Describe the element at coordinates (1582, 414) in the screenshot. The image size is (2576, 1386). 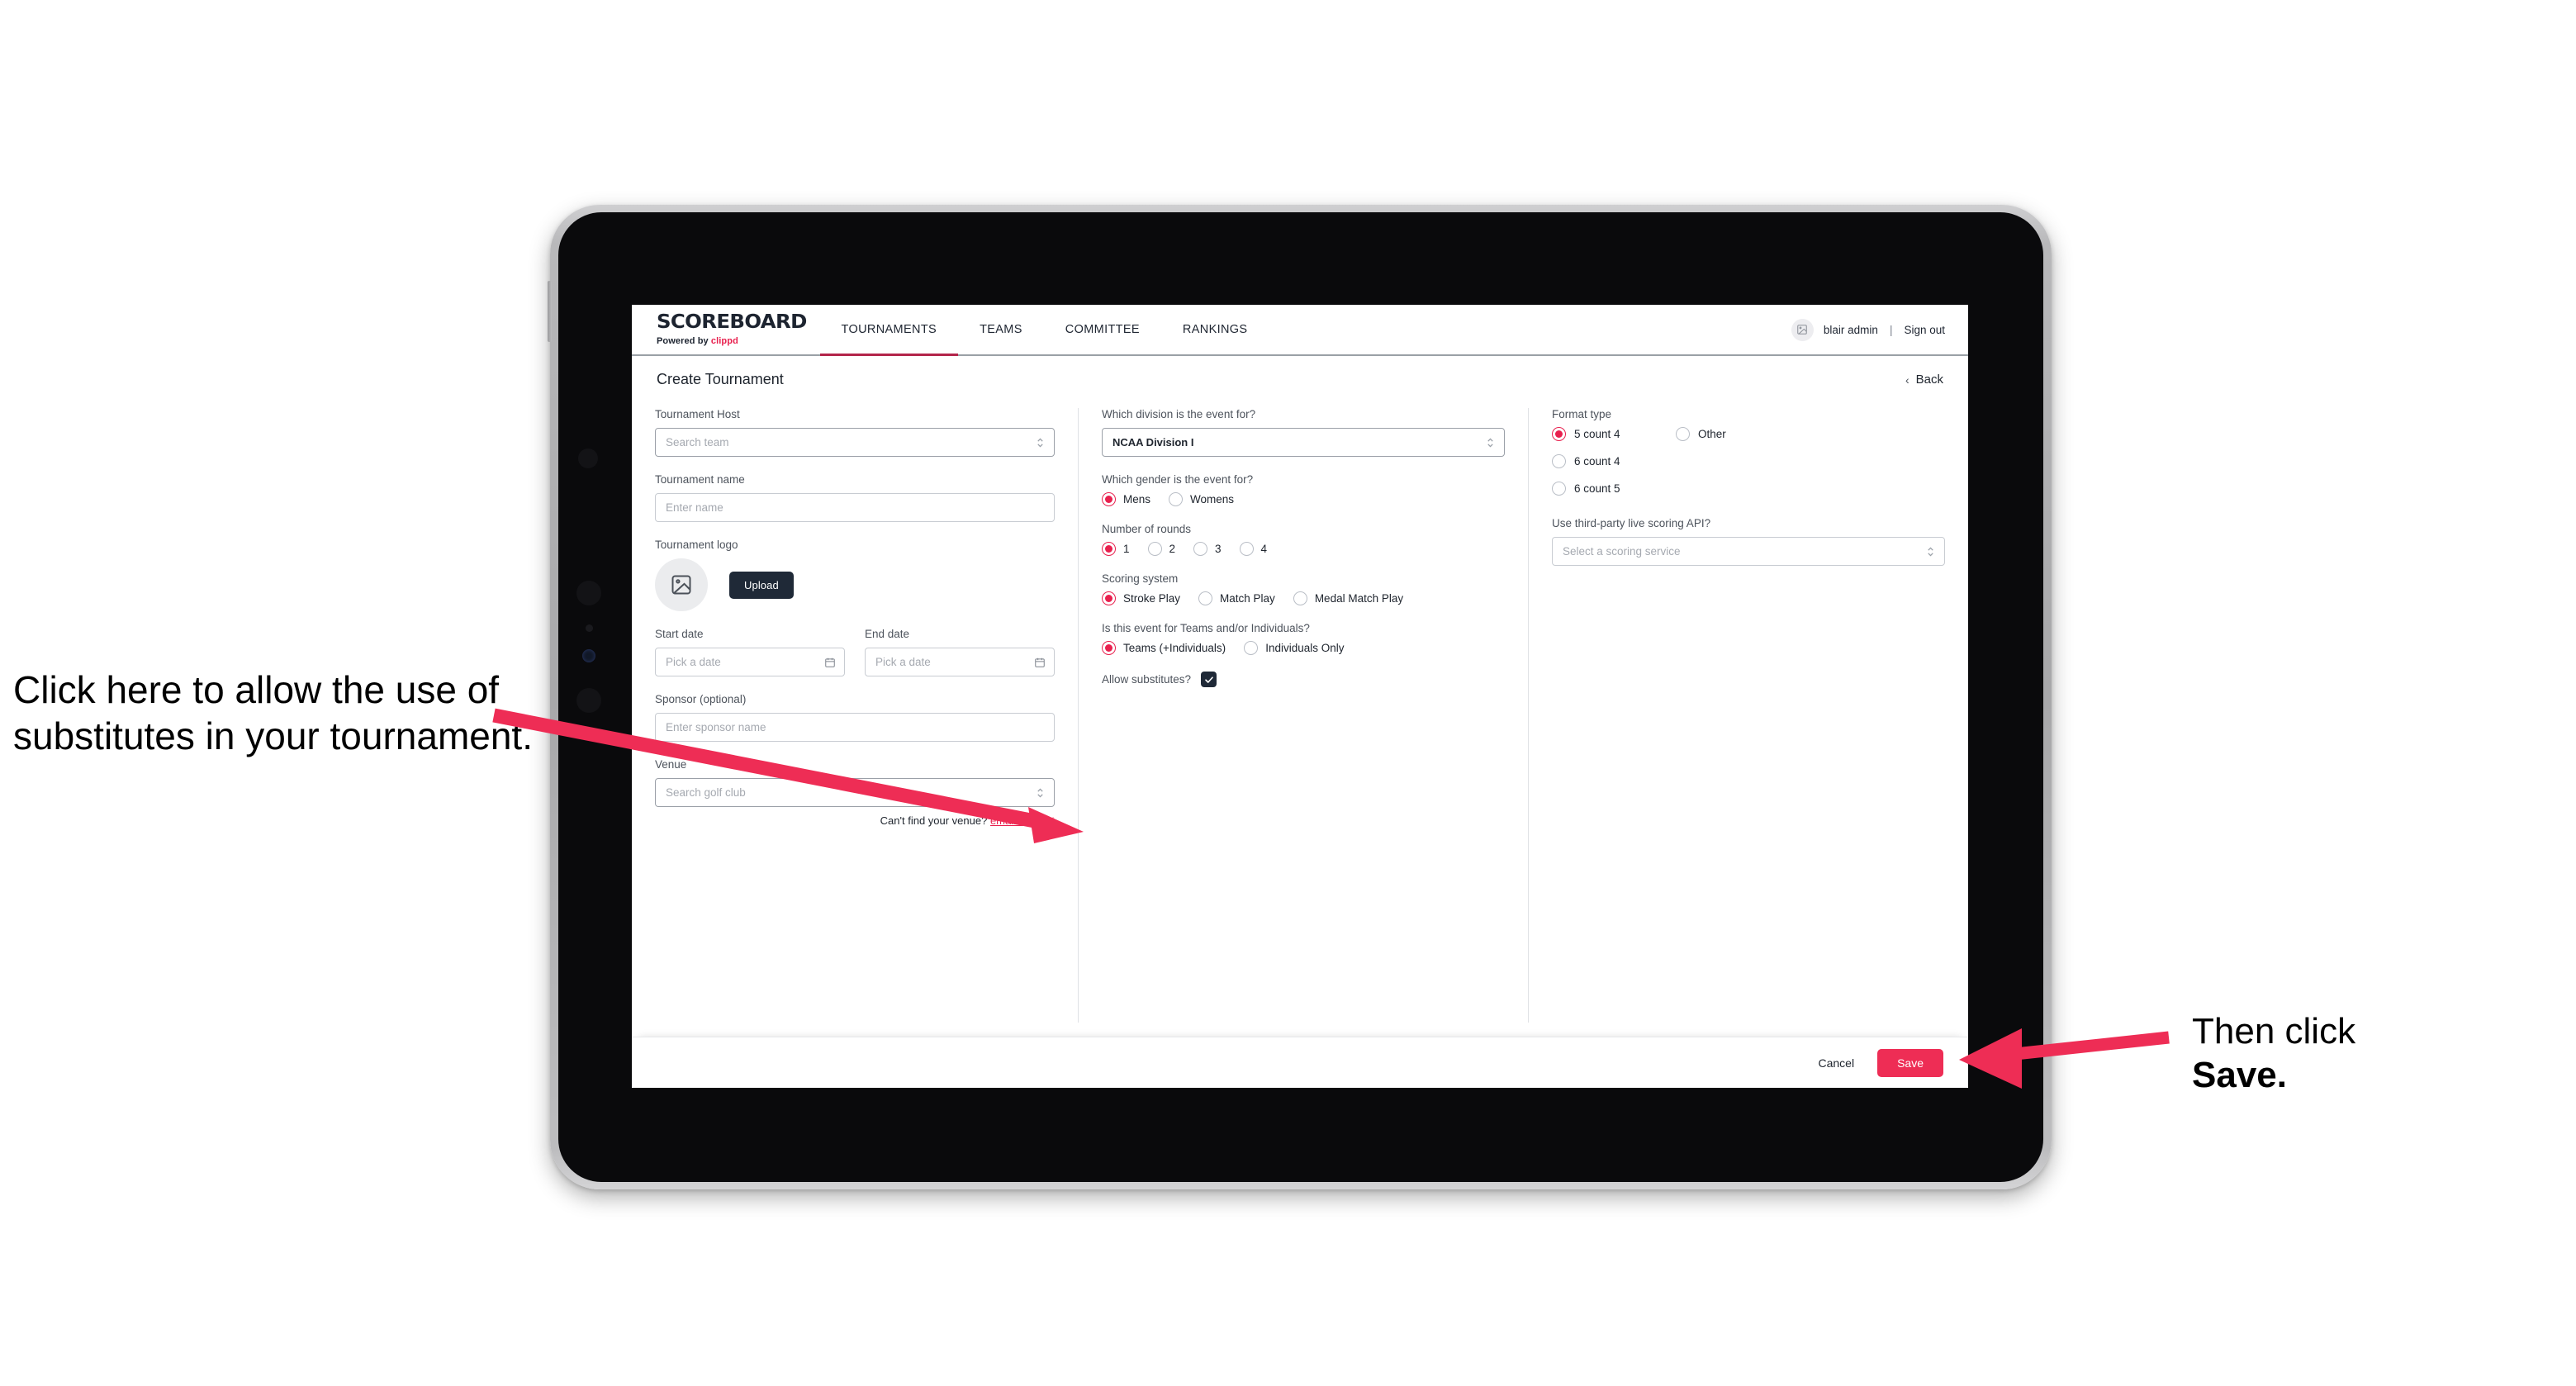
I see `format-type-label: Format type` at that location.